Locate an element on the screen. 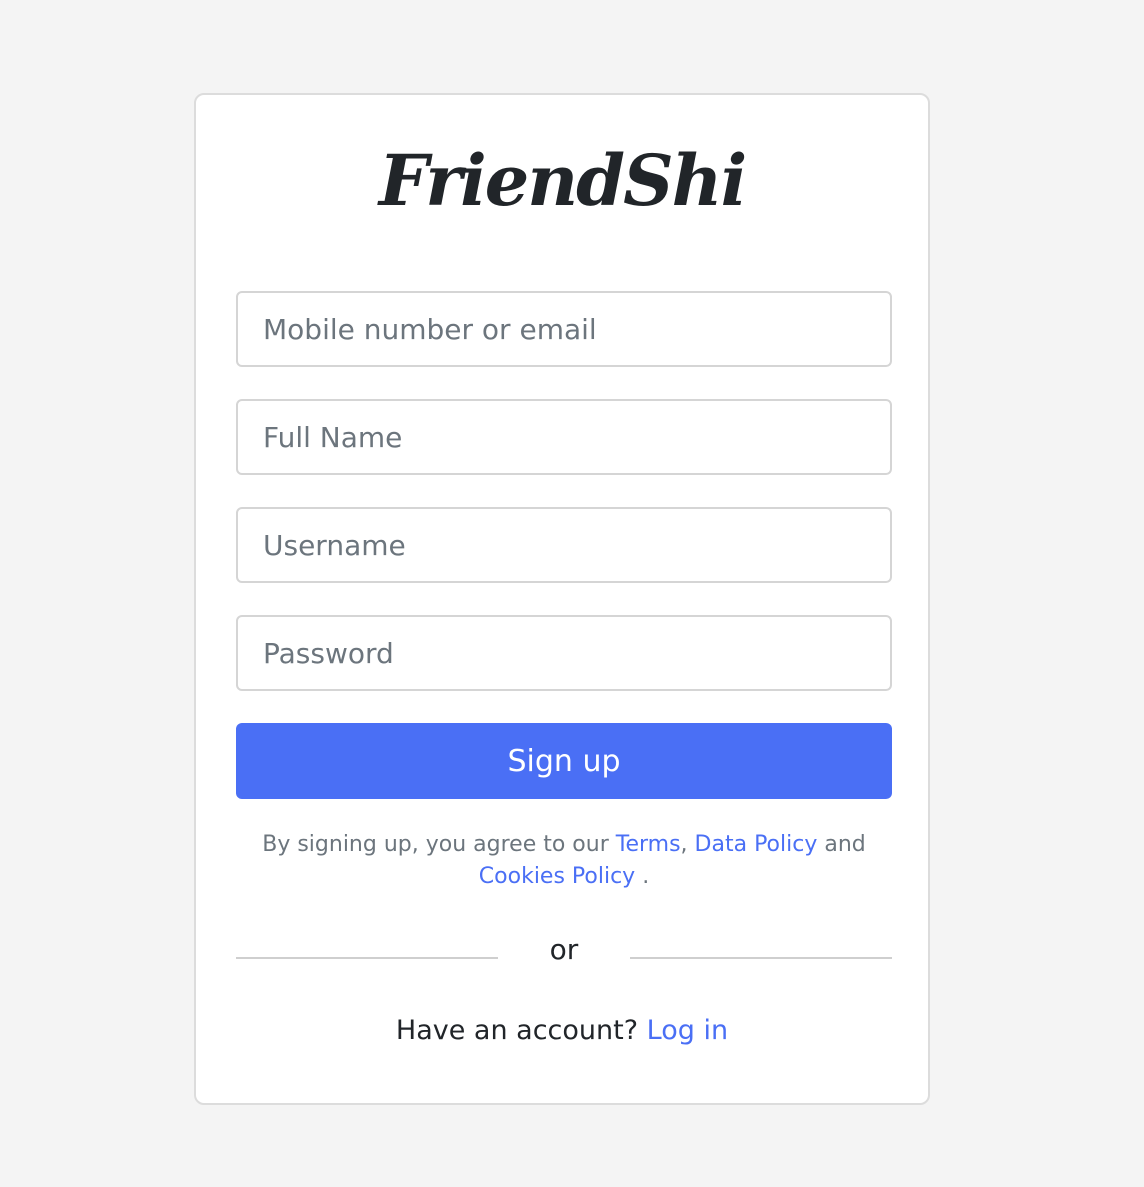 This screenshot has width=1144, height=1187. divider-or: or is located at coordinates (564, 949).